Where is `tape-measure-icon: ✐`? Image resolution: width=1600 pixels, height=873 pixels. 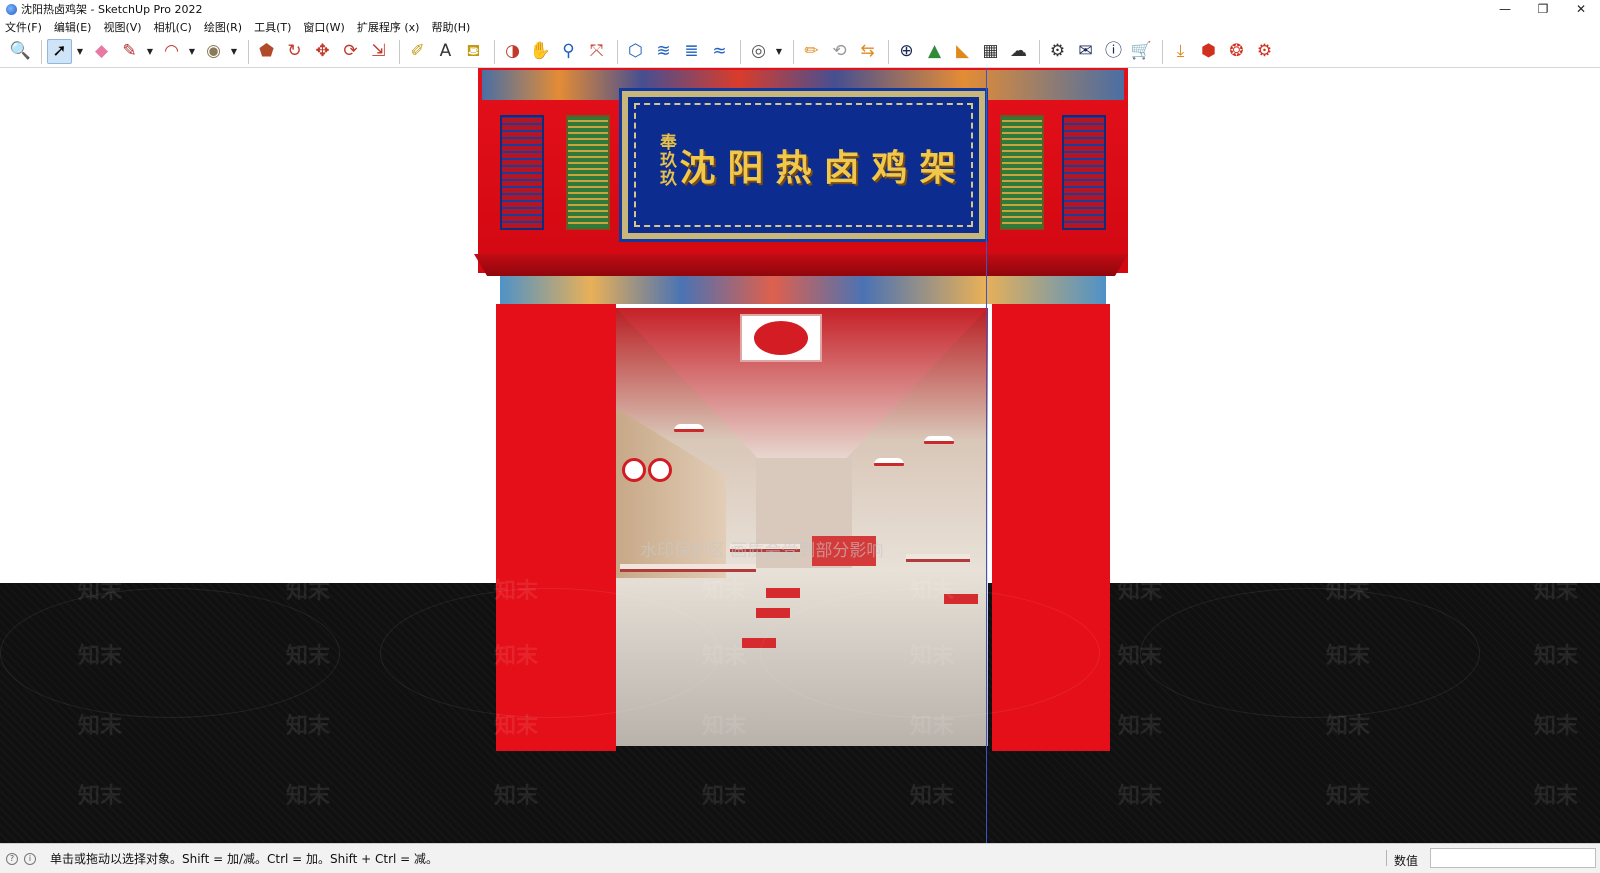
tape-measure-icon: ✐ is located at coordinates (417, 51).